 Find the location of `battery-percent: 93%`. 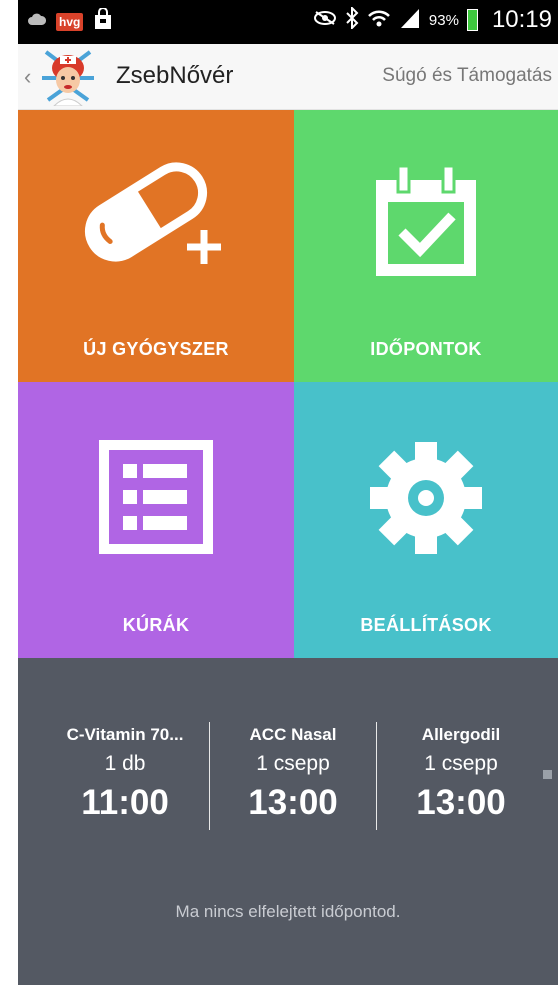

battery-percent: 93% is located at coordinates (443, 20).